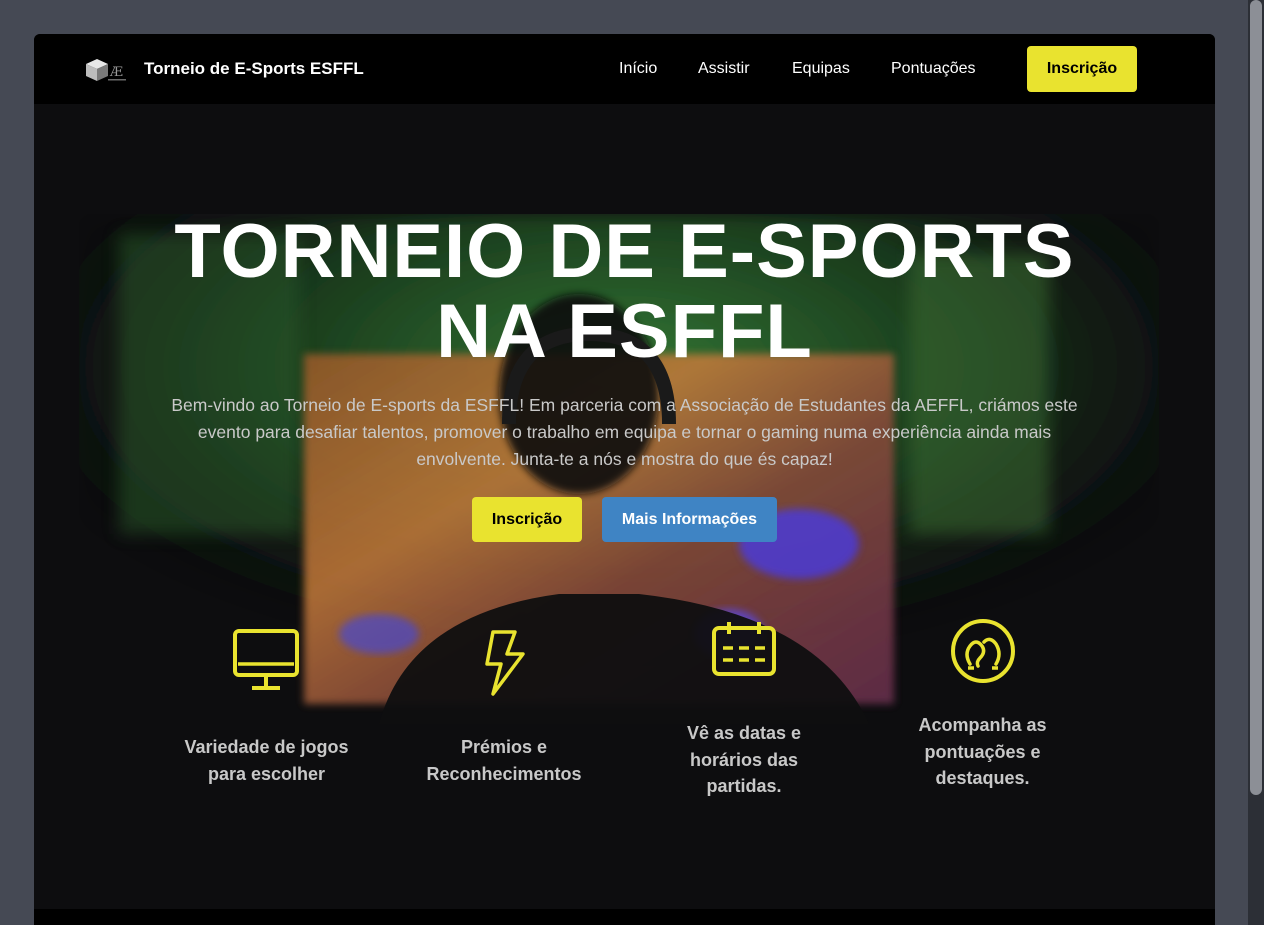 The height and width of the screenshot is (925, 1264). Describe the element at coordinates (505, 663) in the screenshot. I see `lightning-icon` at that location.